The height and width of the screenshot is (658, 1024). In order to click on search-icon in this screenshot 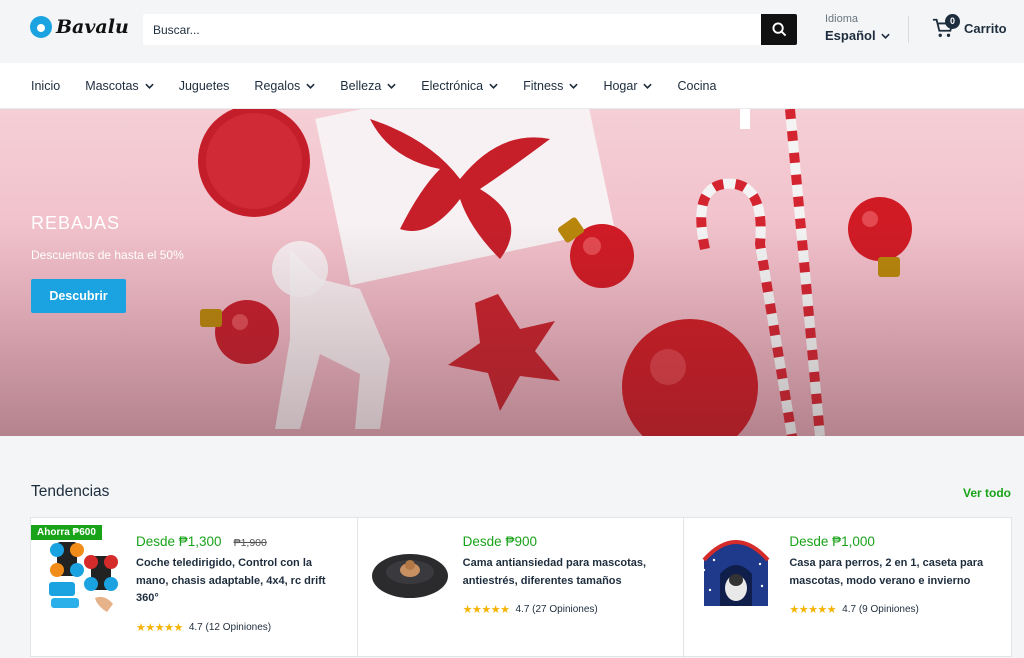, I will do `click(778, 29)`.